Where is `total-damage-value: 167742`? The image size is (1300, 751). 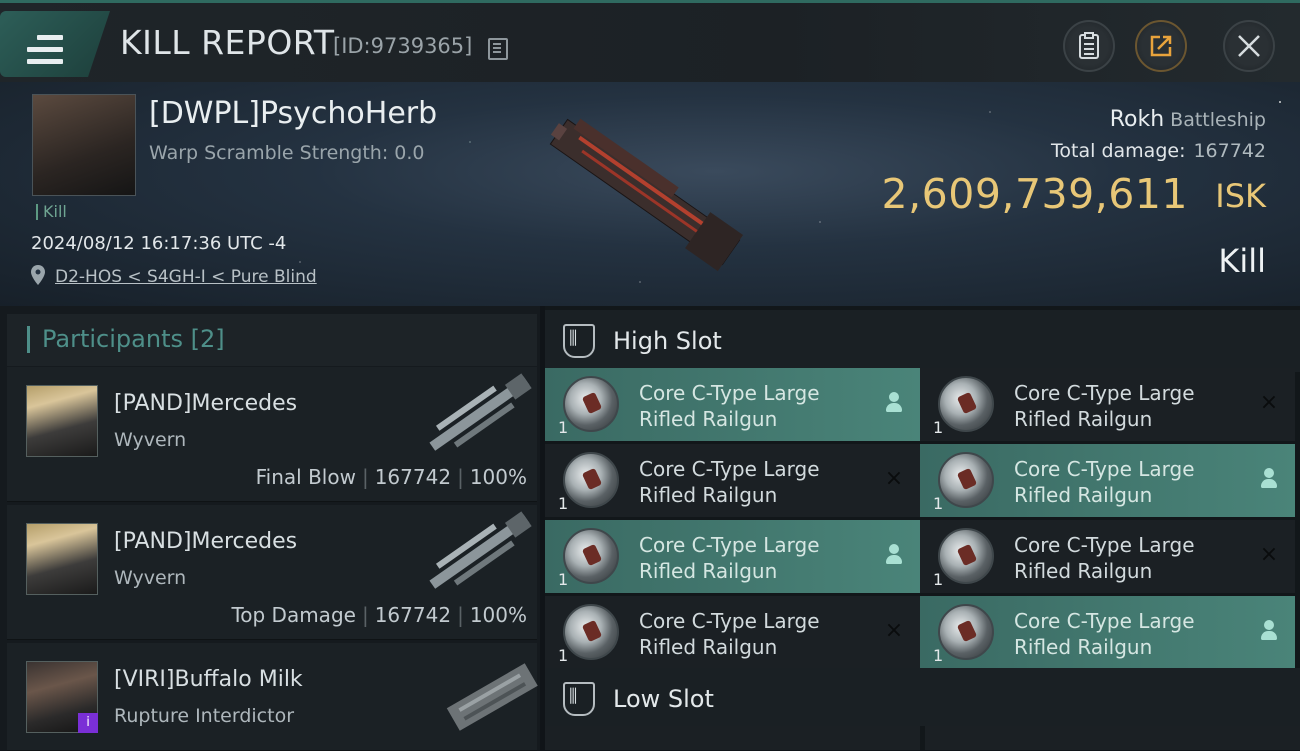 total-damage-value: 167742 is located at coordinates (1229, 151).